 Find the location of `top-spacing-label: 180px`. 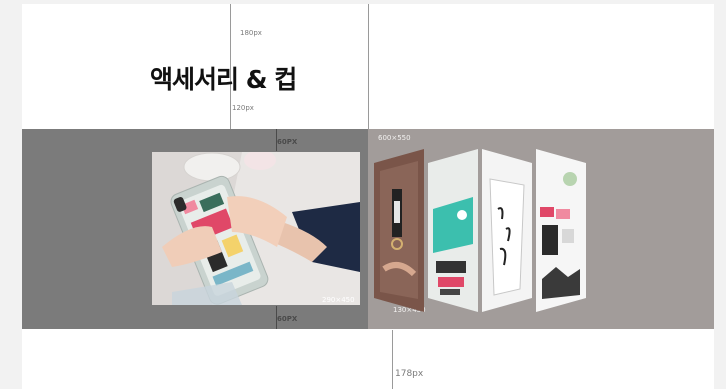

top-spacing-label: 180px is located at coordinates (251, 33).